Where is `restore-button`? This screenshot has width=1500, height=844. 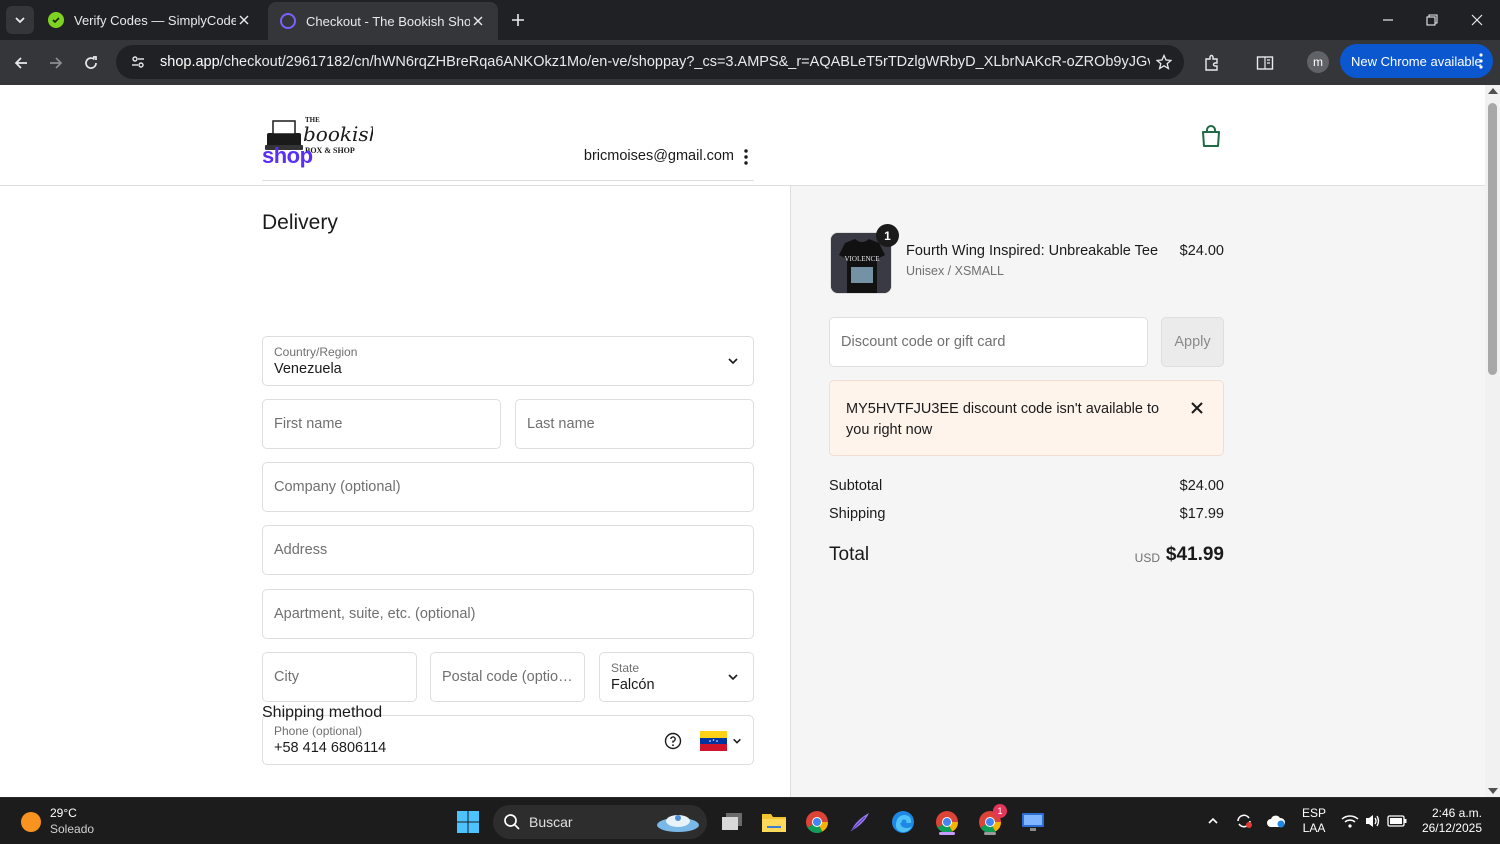
restore-button is located at coordinates (1432, 20).